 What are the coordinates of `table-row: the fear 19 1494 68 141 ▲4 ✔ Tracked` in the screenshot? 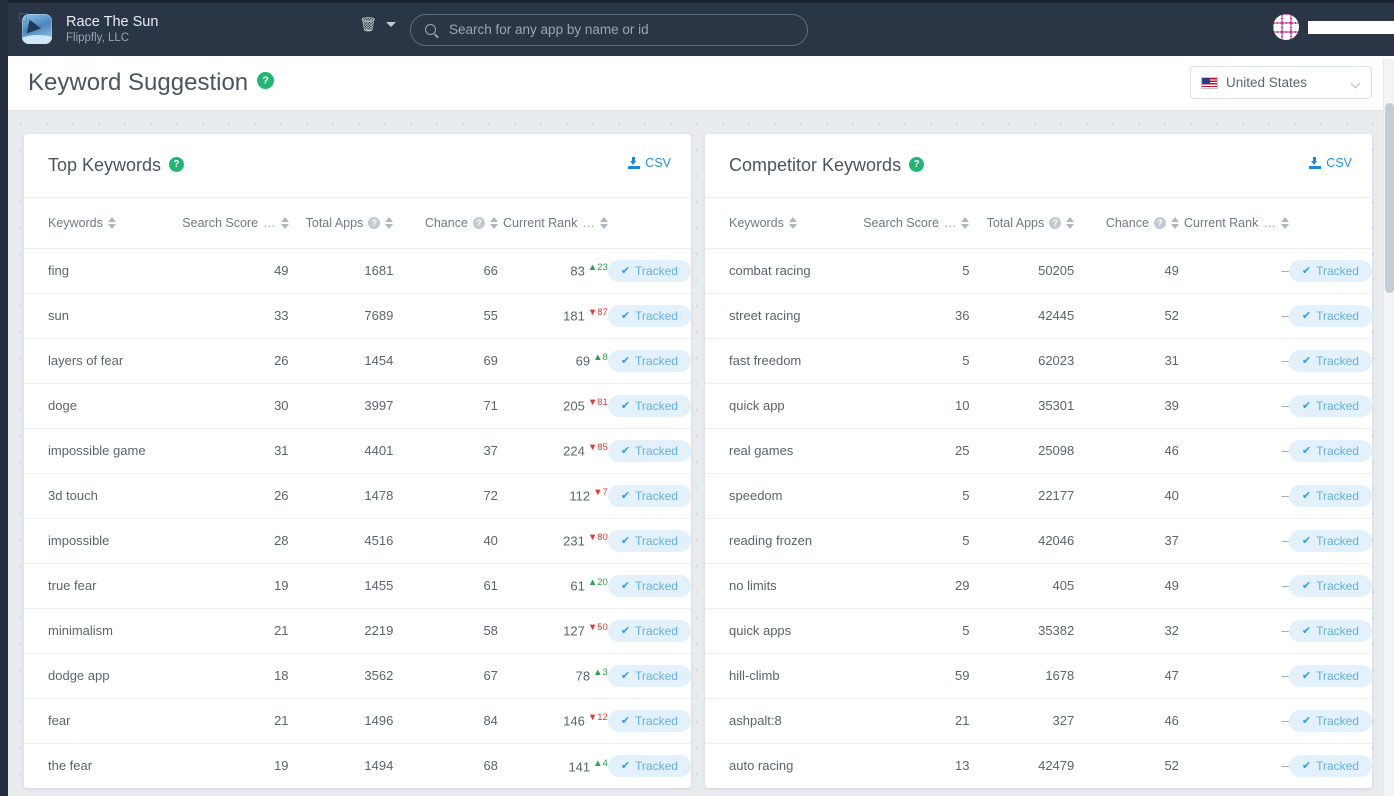 It's located at (357, 765).